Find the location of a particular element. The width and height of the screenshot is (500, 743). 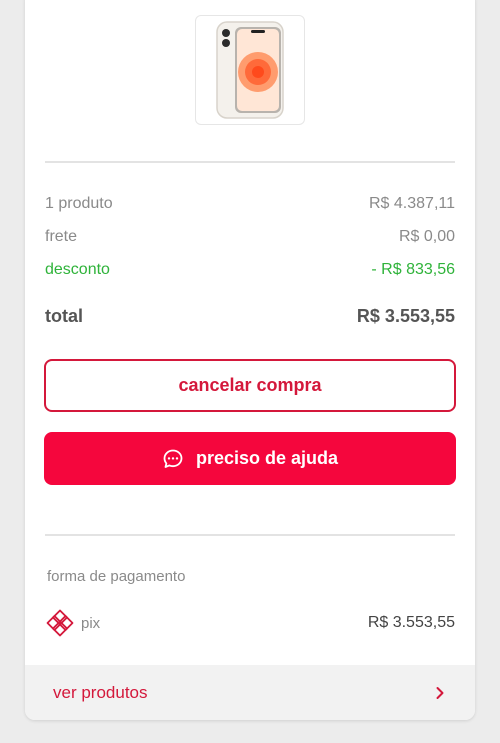

products-label: 1 produto is located at coordinates (79, 203).